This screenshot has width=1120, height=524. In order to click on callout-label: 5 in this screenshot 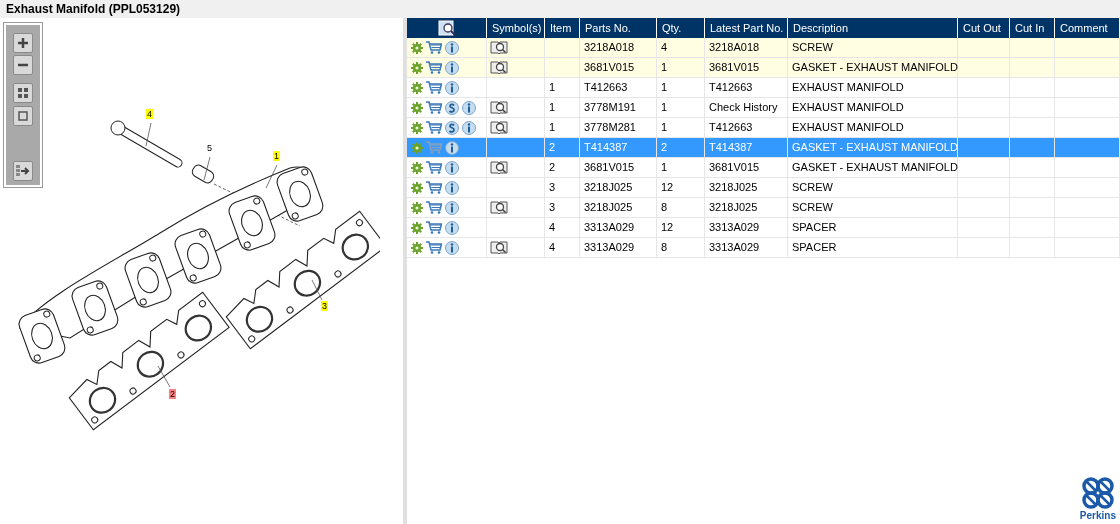, I will do `click(209, 148)`.